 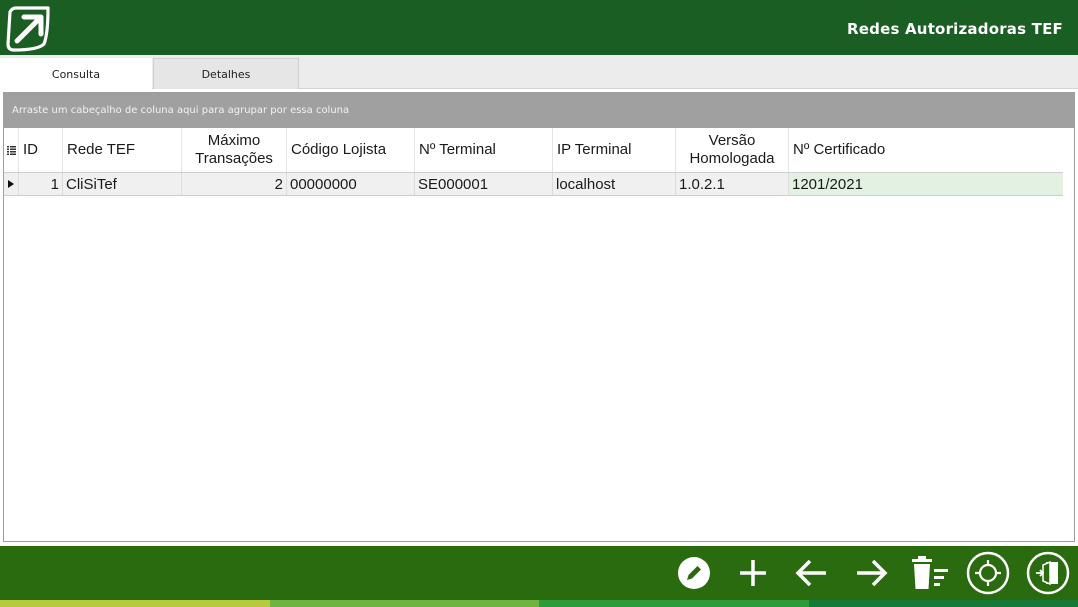 What do you see at coordinates (28, 29) in the screenshot?
I see `arrow-up-right-logo-icon` at bounding box center [28, 29].